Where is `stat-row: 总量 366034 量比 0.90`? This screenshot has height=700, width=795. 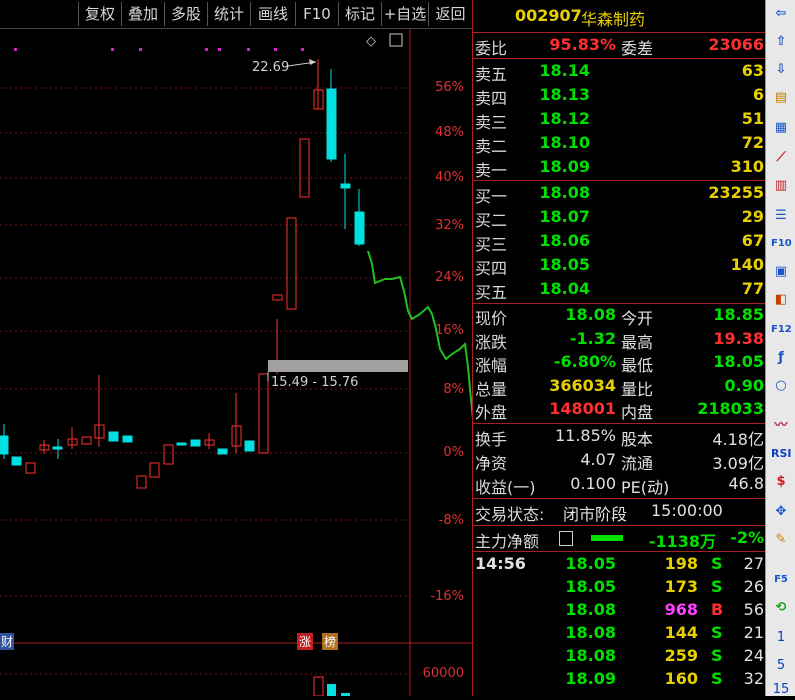 stat-row: 总量 366034 量比 0.90 is located at coordinates (619, 387).